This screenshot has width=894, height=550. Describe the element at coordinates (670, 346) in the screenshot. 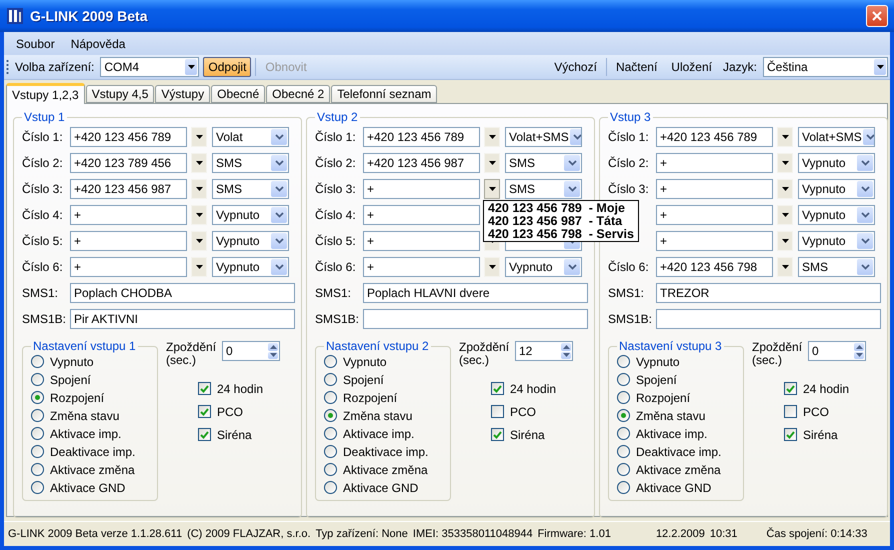

I see `group-title: Nastavení vstupu 3` at that location.